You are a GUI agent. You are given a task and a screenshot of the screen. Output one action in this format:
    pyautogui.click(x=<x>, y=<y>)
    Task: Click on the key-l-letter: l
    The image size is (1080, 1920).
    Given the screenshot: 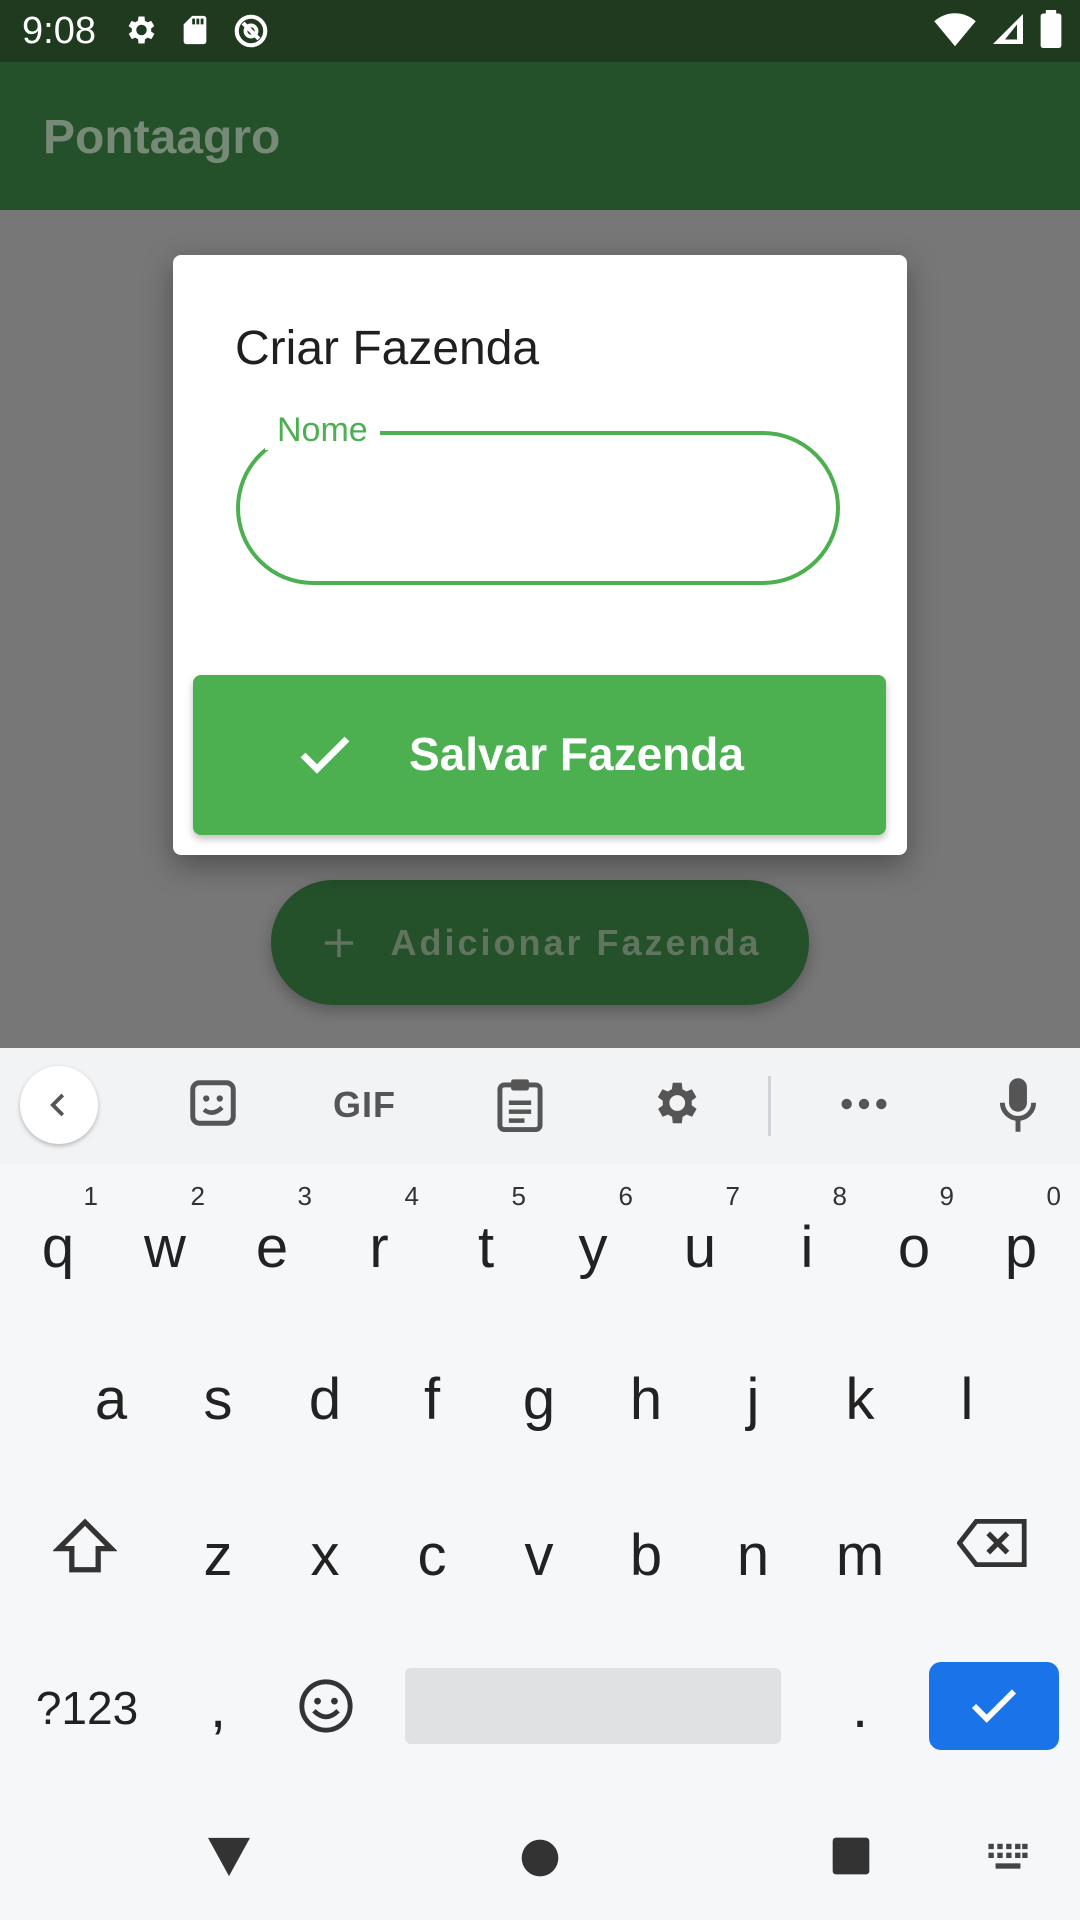 What is the action you would take?
    pyautogui.click(x=967, y=1399)
    